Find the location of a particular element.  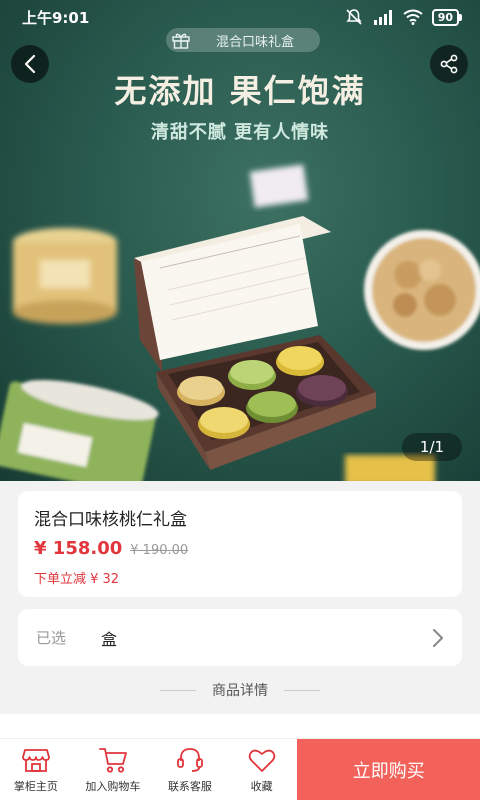

chevron-right-icon is located at coordinates (438, 637).